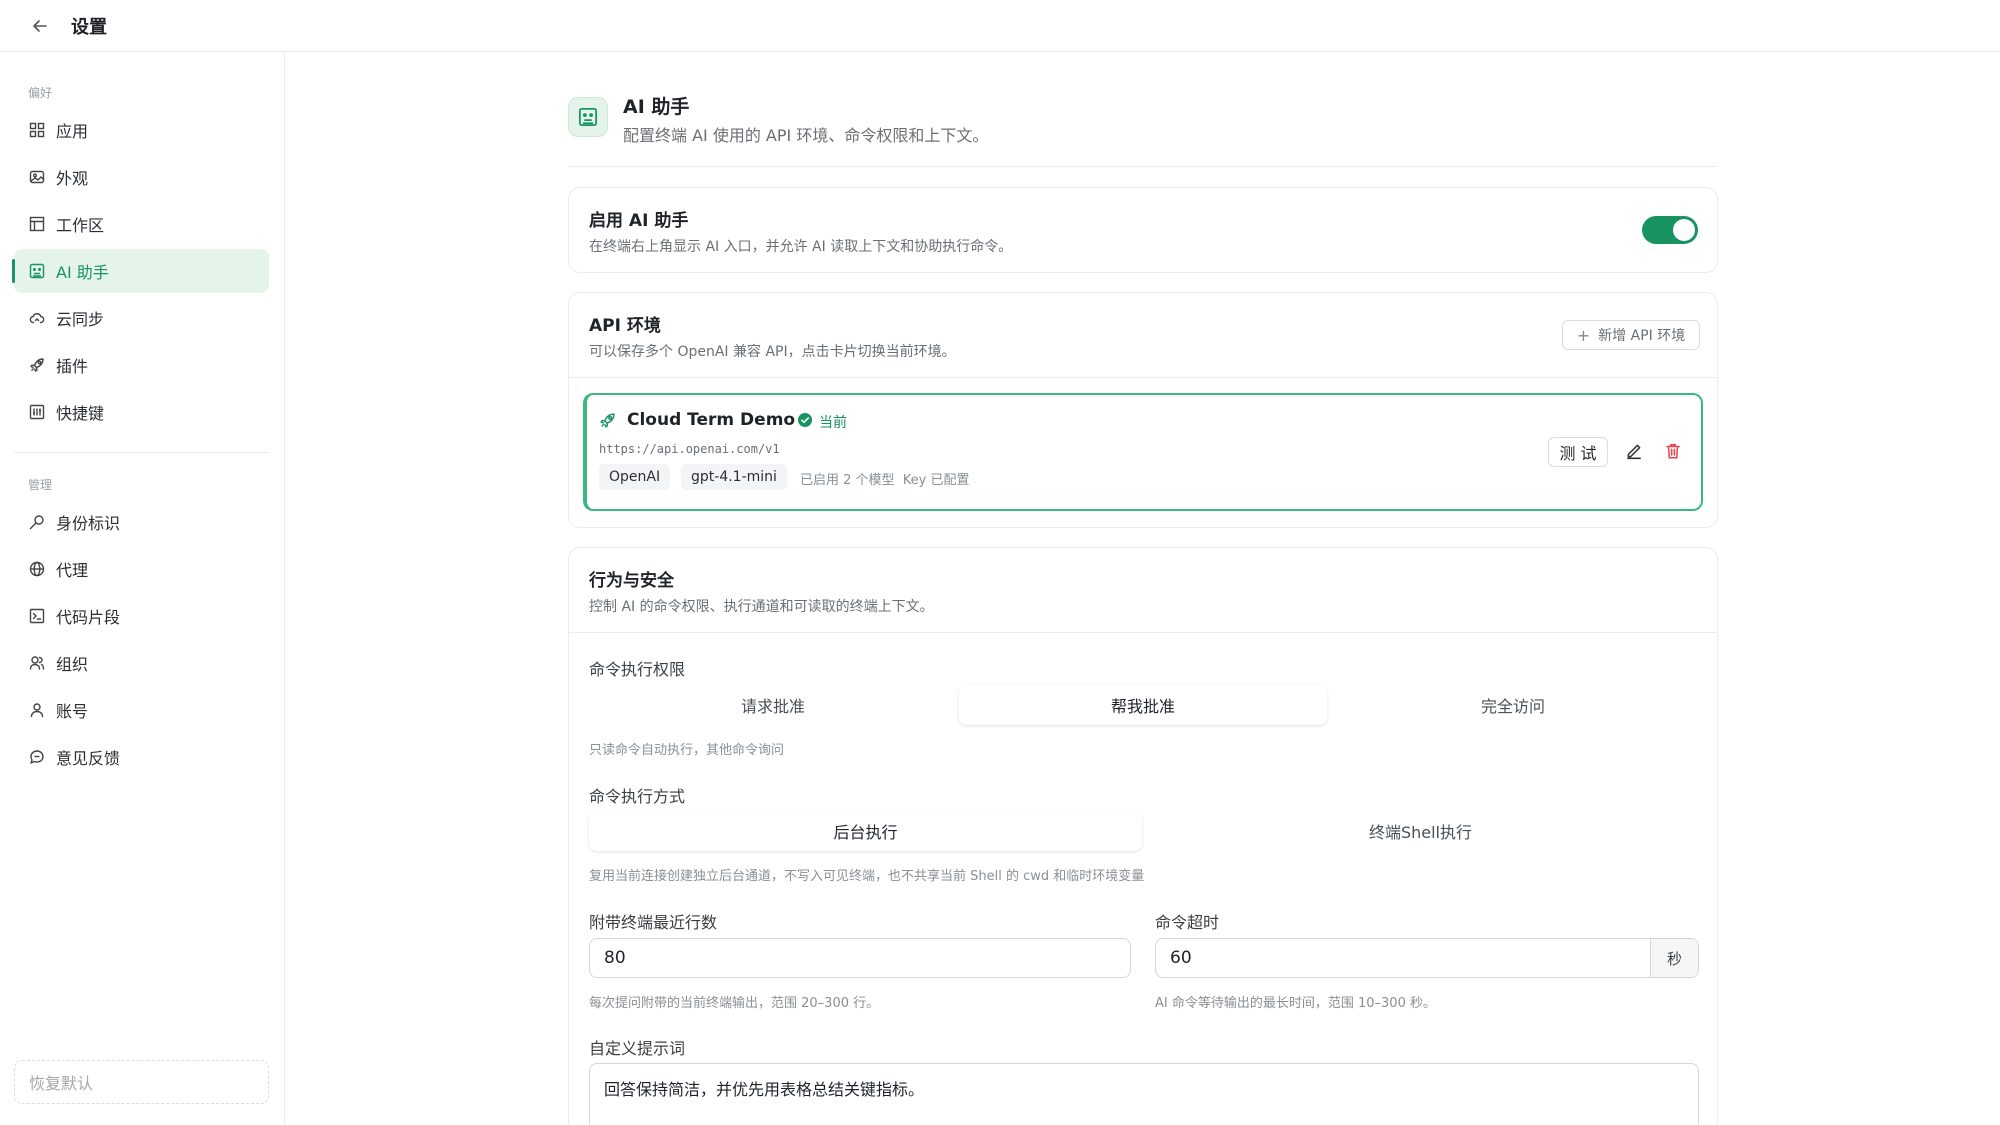 Image resolution: width=2000 pixels, height=1125 pixels. I want to click on sidebar-item-workspace: 工作区, so click(141, 224).